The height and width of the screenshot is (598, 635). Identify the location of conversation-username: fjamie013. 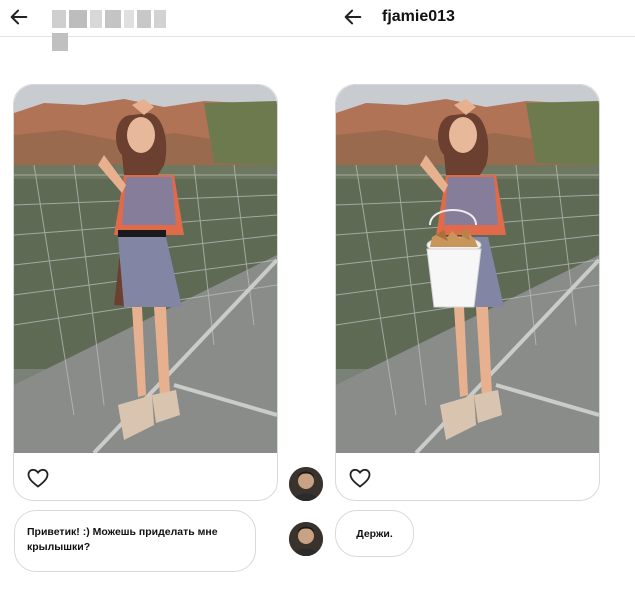
(418, 17).